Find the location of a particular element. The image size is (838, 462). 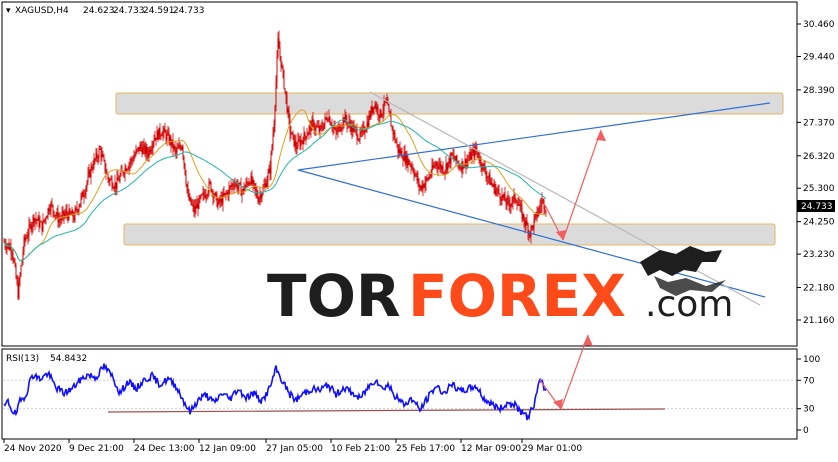

symbol-title: XAGUSD,H4 is located at coordinates (42, 11).